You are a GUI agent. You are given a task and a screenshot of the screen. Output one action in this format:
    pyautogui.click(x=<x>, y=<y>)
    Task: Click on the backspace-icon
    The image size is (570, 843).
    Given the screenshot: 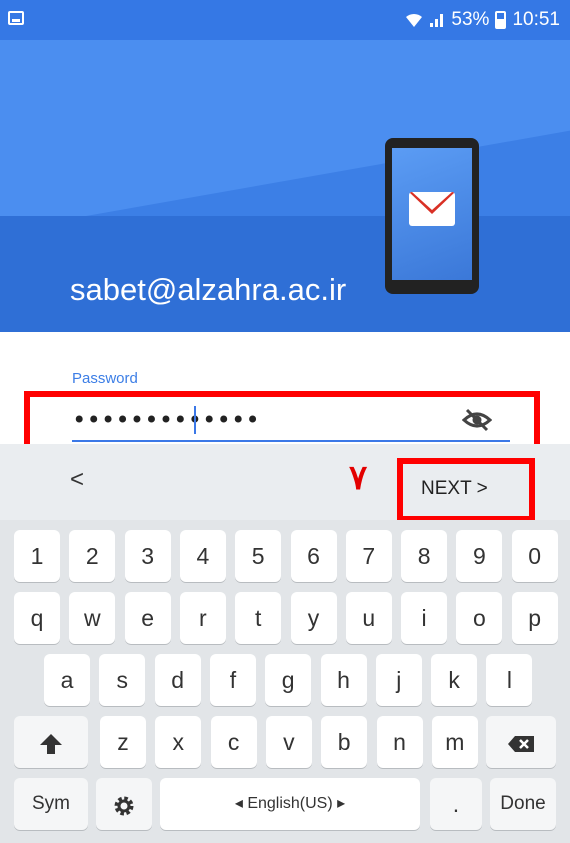 What is the action you would take?
    pyautogui.click(x=521, y=742)
    